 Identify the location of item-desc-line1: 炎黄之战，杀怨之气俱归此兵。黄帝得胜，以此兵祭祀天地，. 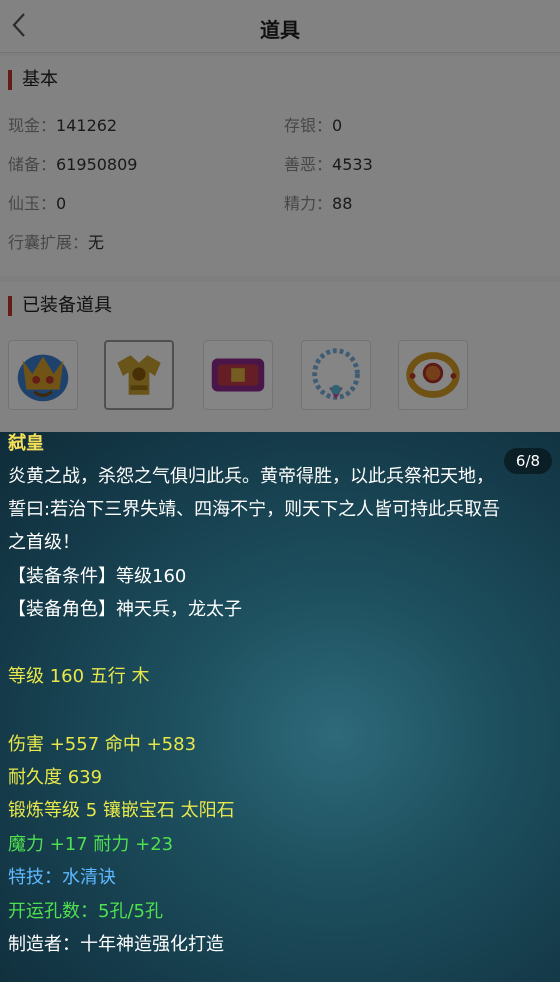
(251, 476).